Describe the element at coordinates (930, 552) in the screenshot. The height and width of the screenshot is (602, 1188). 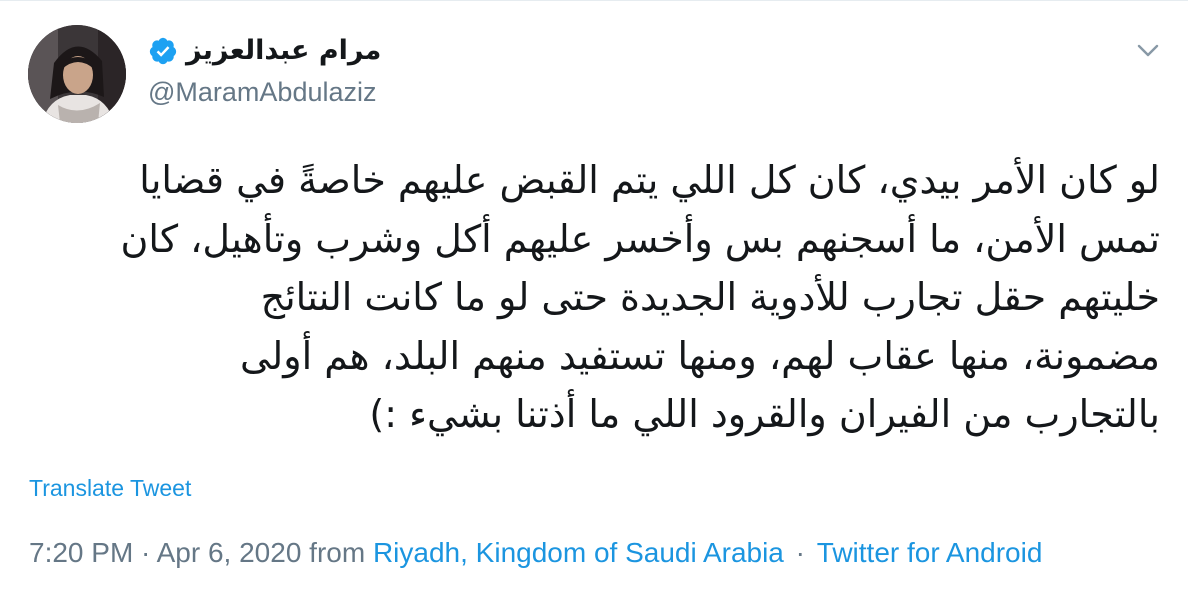
I see `tweet-source-link: Twitter for Android` at that location.